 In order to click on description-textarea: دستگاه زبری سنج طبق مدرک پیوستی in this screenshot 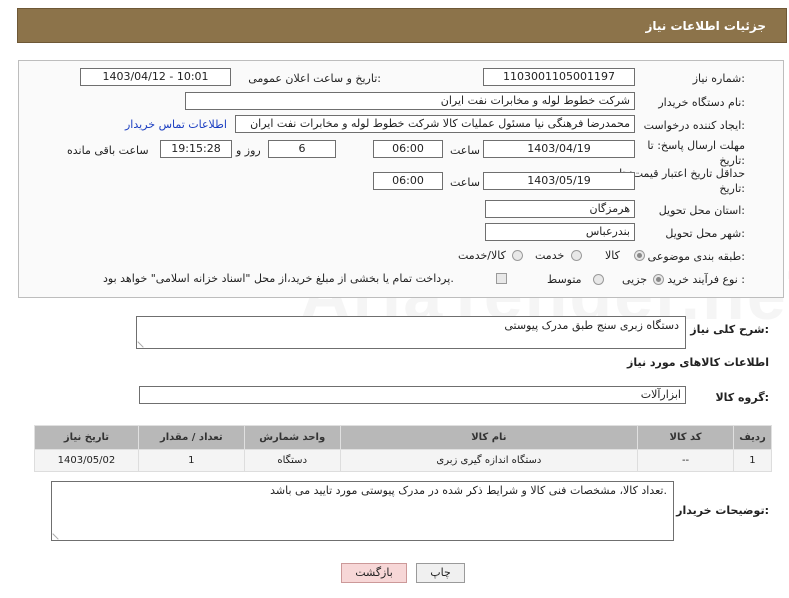, I will do `click(411, 332)`.